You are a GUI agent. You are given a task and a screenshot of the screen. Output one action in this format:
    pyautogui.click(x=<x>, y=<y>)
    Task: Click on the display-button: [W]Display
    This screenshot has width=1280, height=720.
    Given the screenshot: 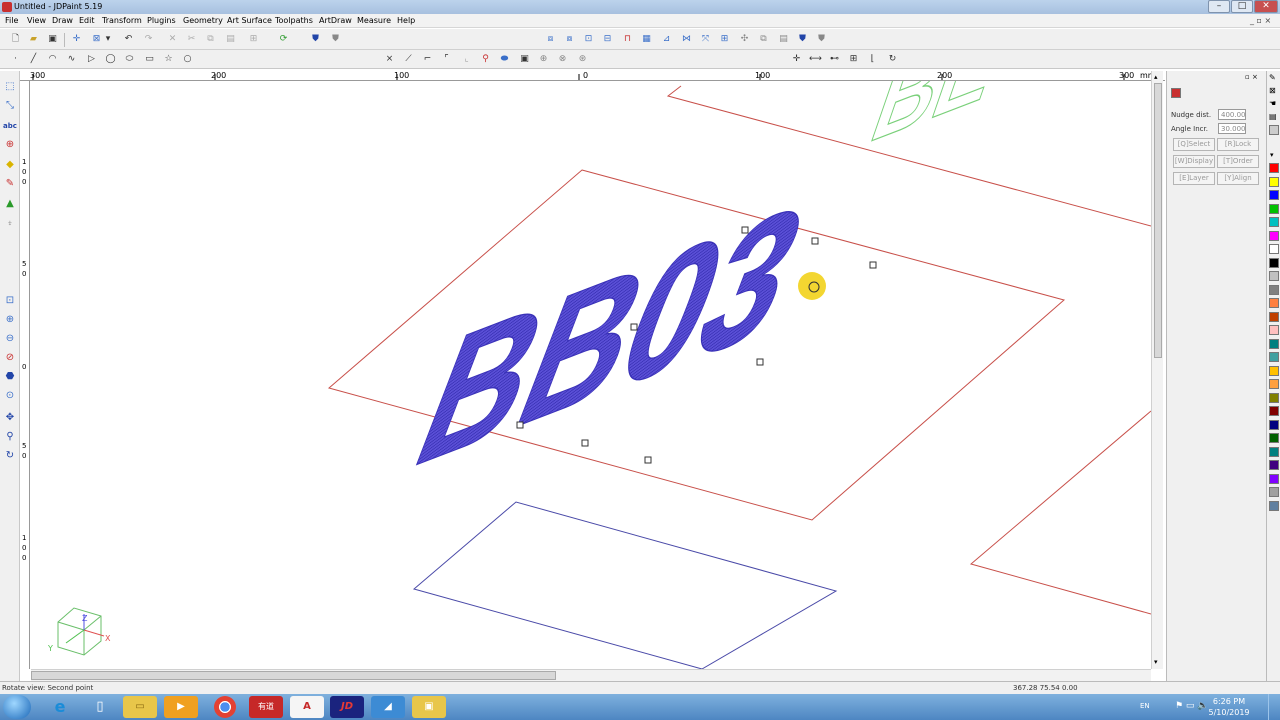 What is the action you would take?
    pyautogui.click(x=1194, y=161)
    